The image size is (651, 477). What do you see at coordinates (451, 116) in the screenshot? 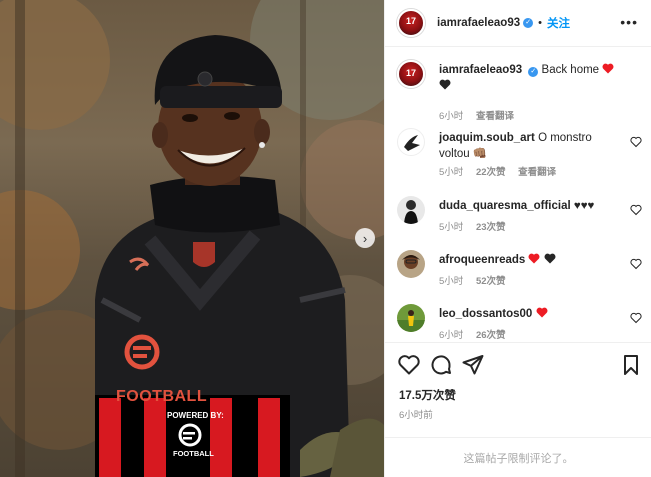
I see `caption-time: 6小时` at bounding box center [451, 116].